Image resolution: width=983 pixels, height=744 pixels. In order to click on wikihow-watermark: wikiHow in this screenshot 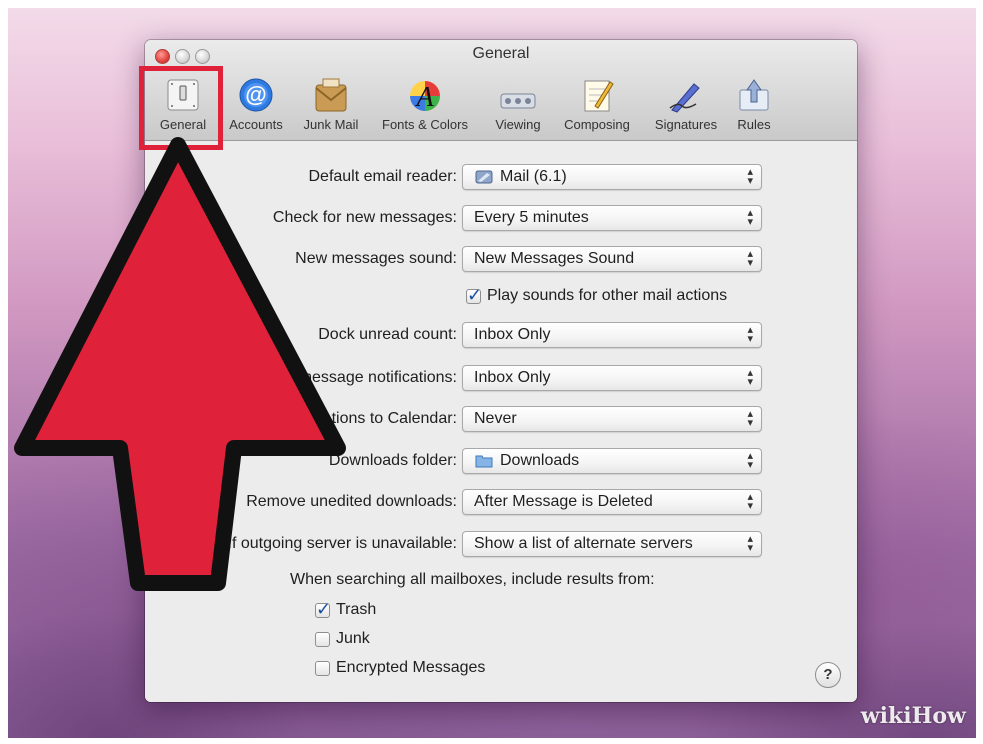, I will do `click(913, 716)`.